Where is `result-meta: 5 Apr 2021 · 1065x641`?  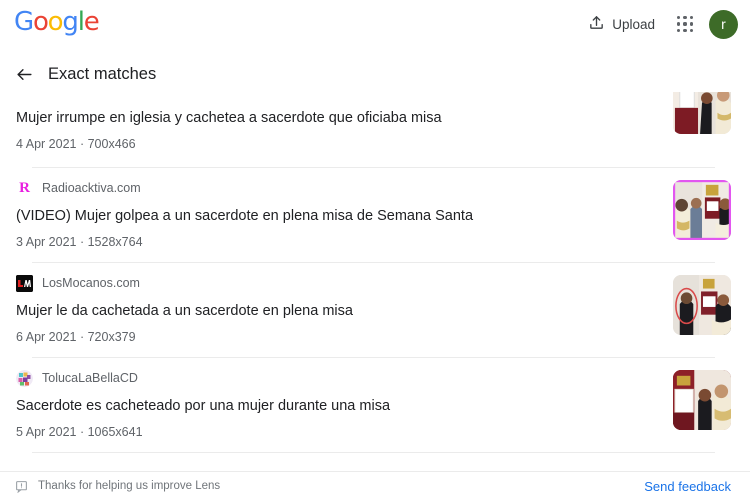
result-meta: 5 Apr 2021 · 1065x641 is located at coordinates (375, 432).